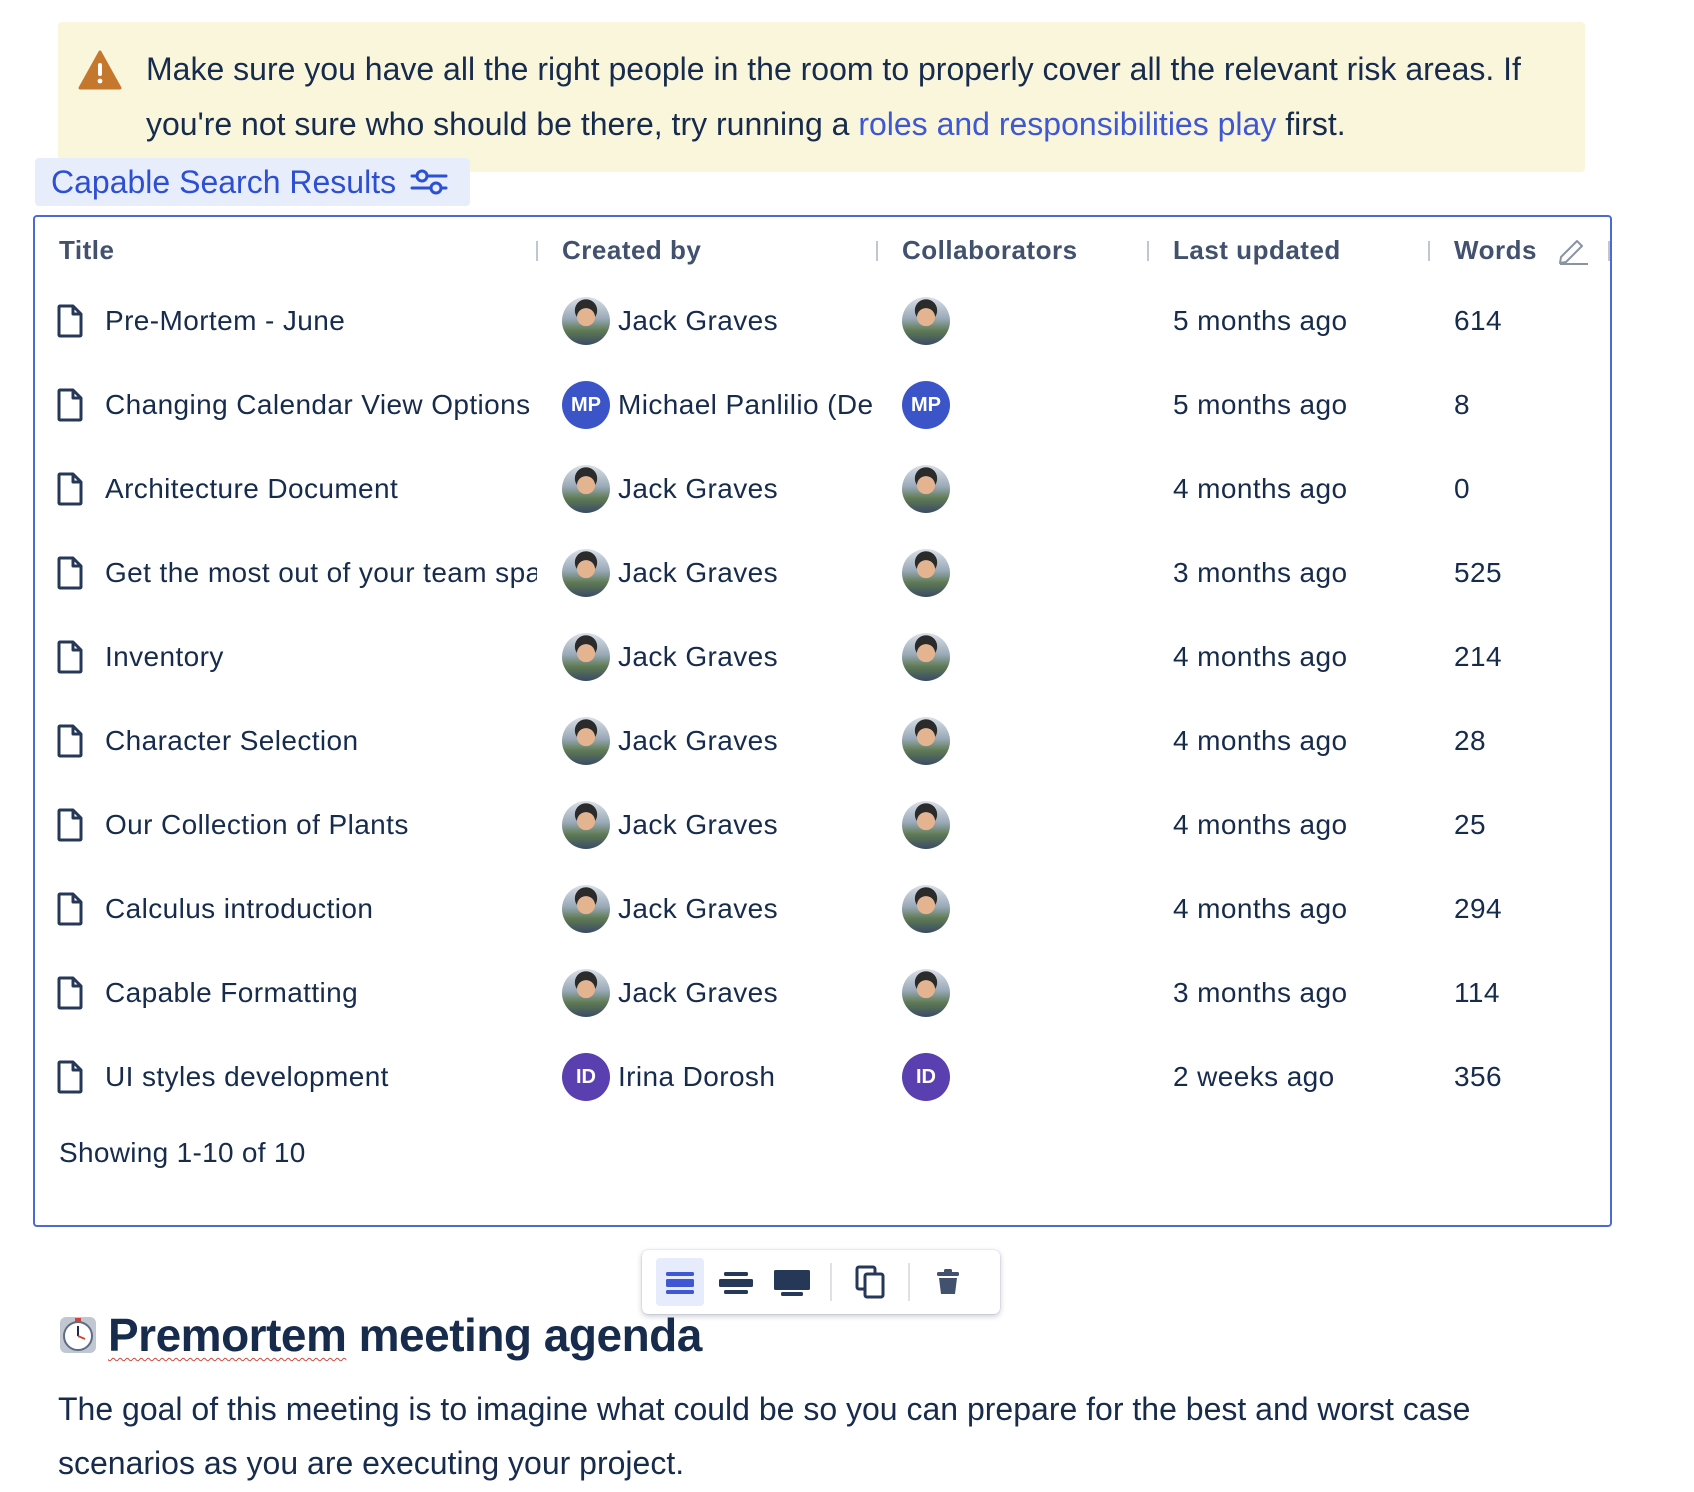  I want to click on page-title-link: UI styles development, so click(247, 1077).